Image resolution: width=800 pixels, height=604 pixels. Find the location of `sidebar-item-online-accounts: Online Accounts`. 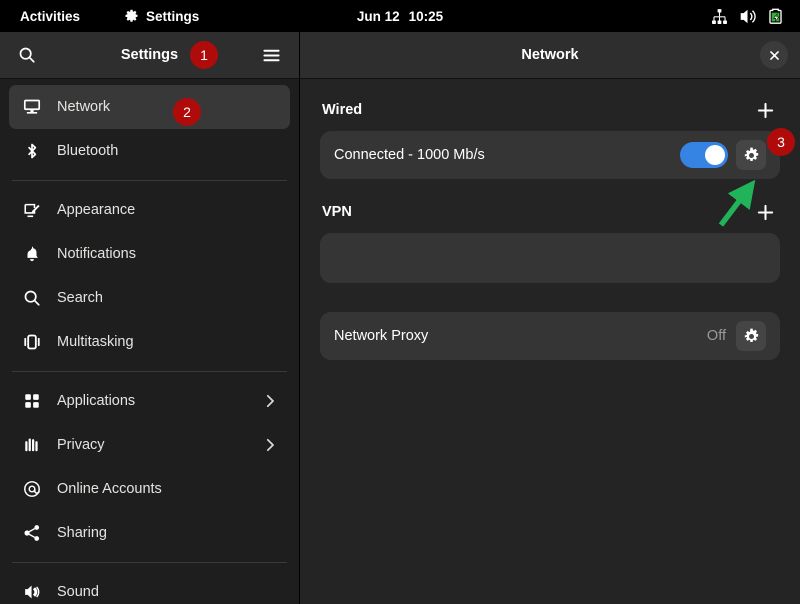

sidebar-item-online-accounts: Online Accounts is located at coordinates (149, 489).